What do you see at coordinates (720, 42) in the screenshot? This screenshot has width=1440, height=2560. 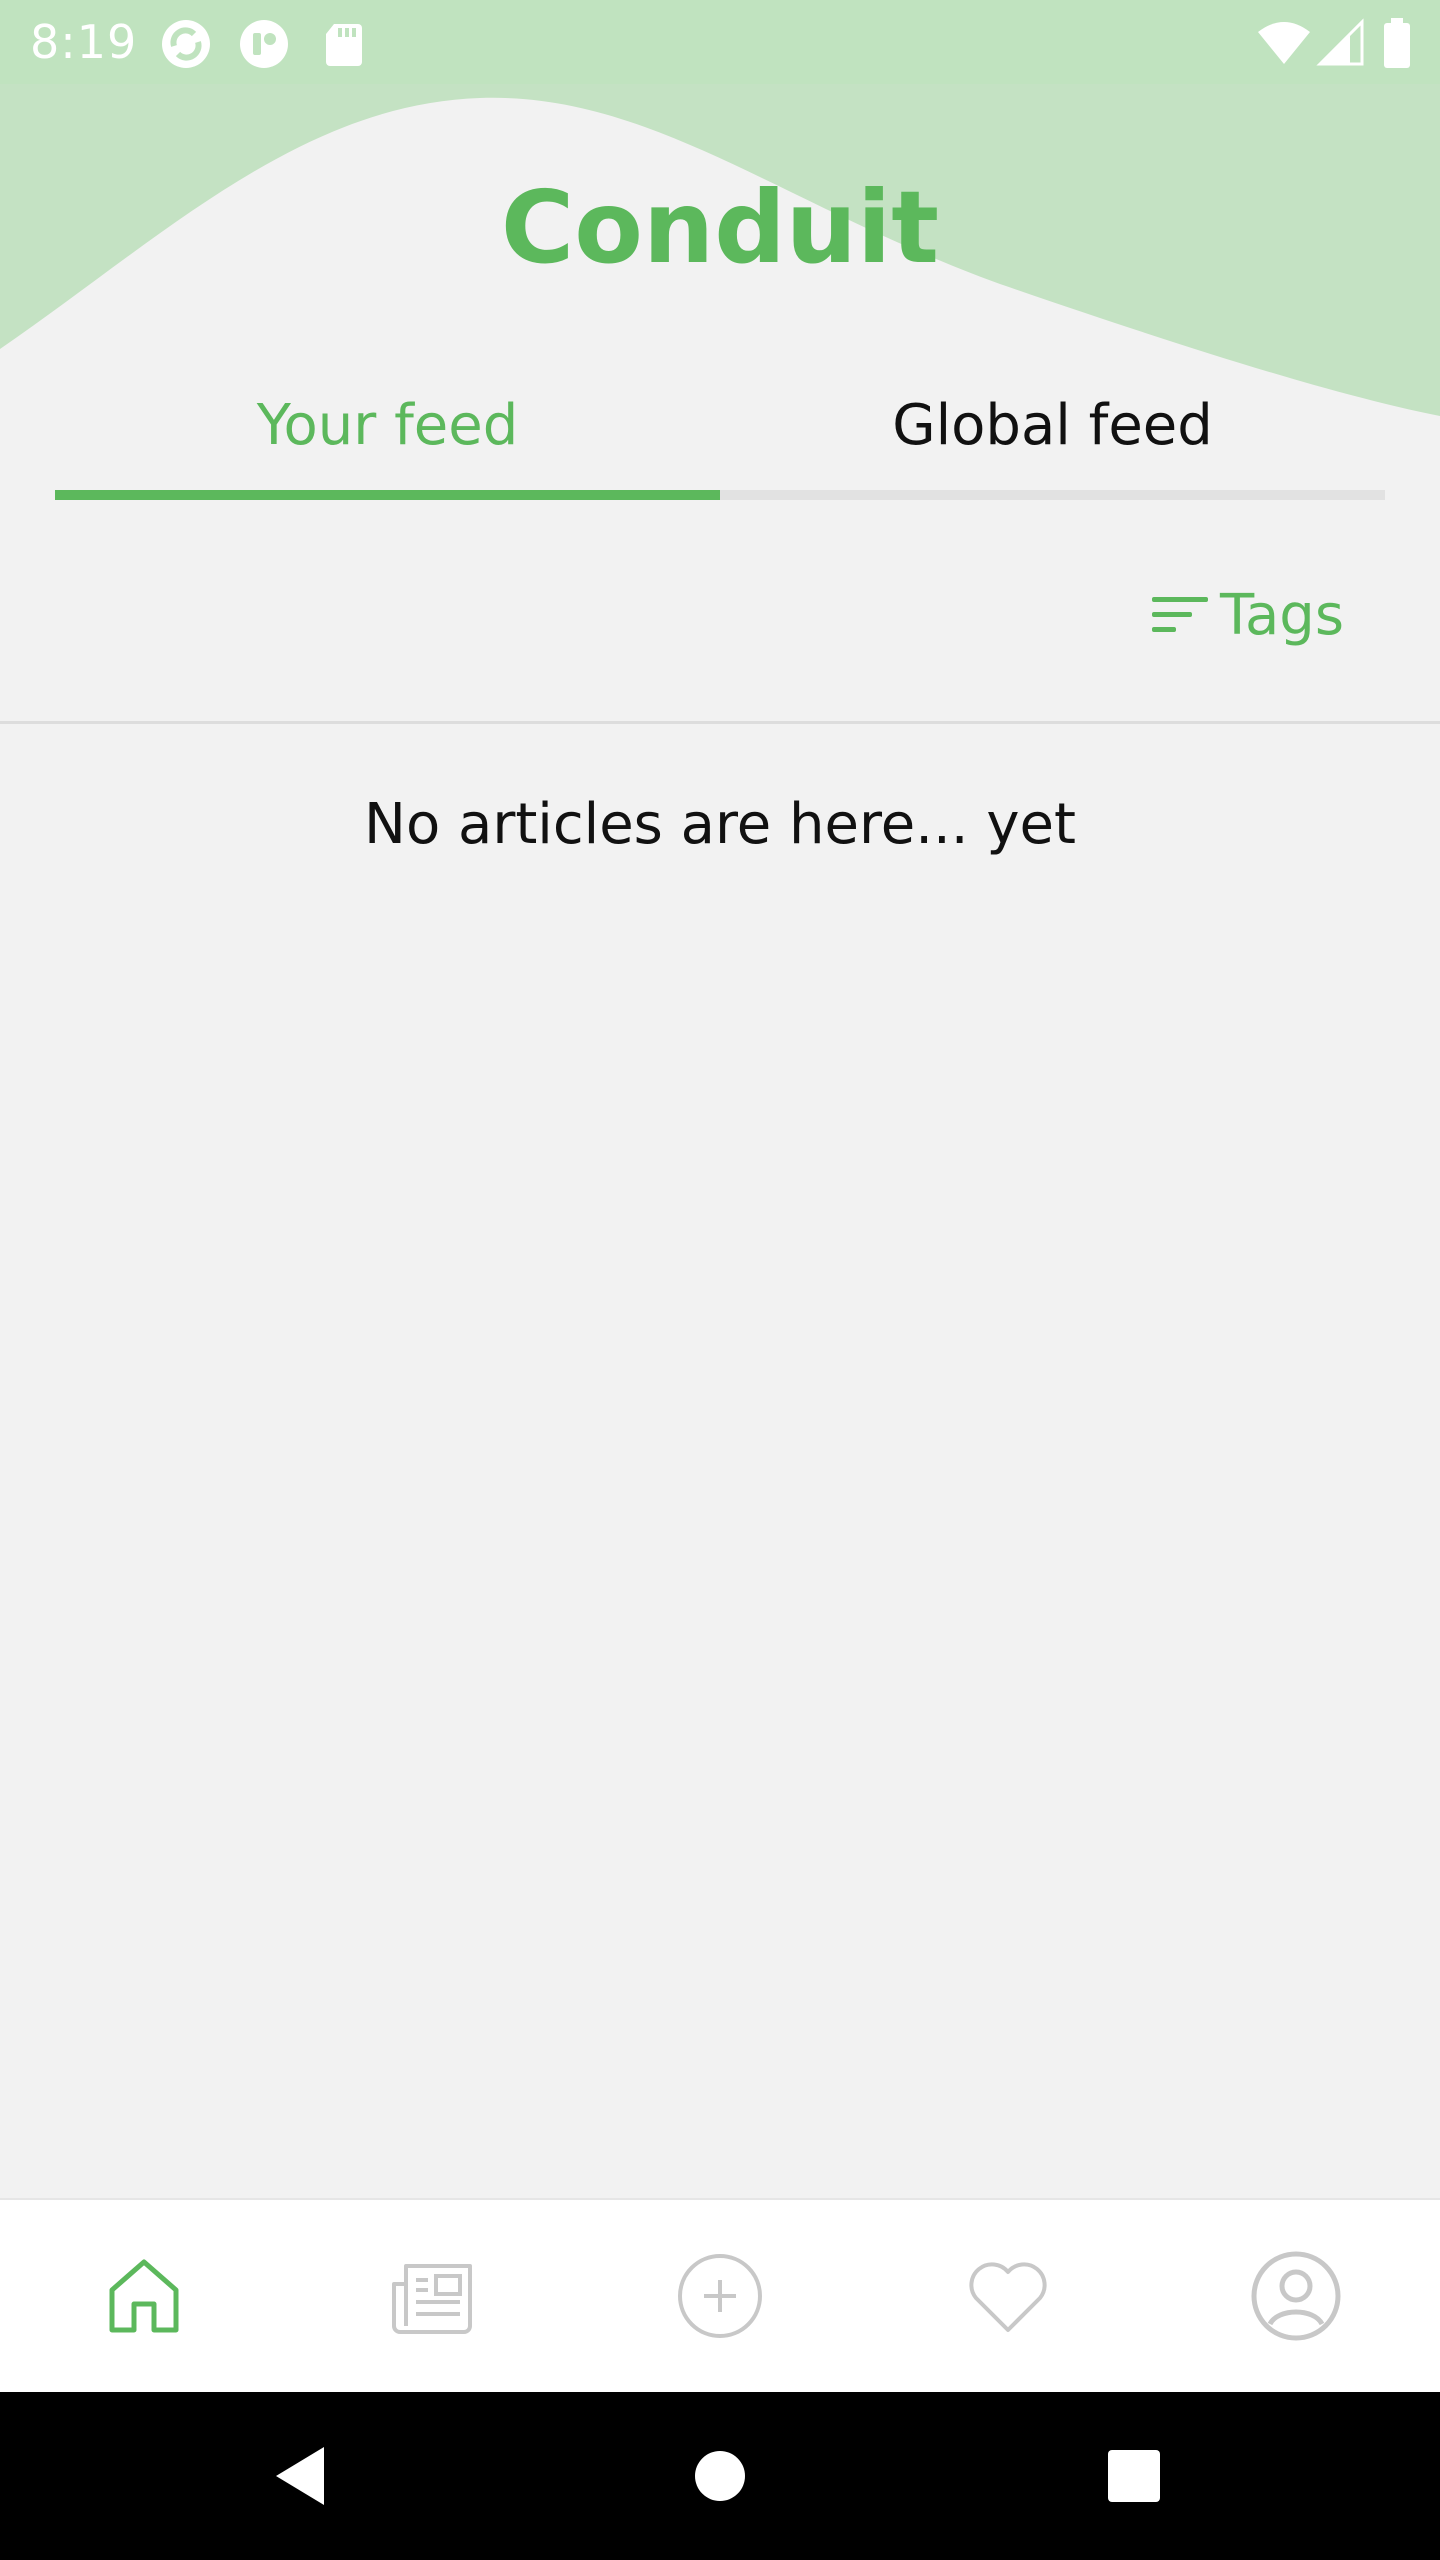 I see `status-bar: 8:19` at bounding box center [720, 42].